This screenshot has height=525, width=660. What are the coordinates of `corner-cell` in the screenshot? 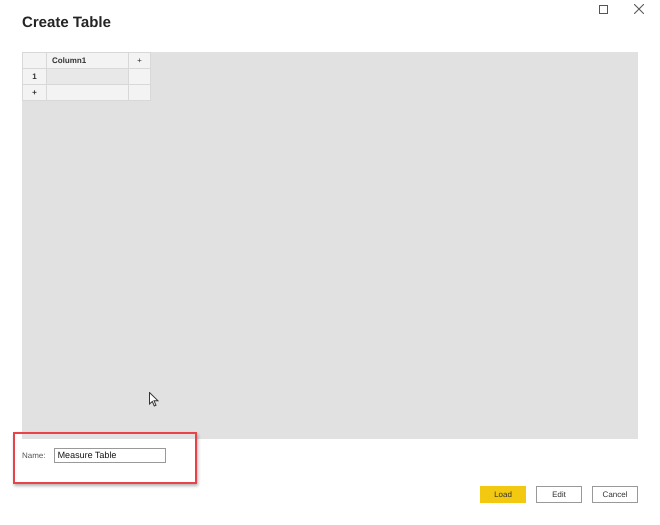 It's located at (34, 60).